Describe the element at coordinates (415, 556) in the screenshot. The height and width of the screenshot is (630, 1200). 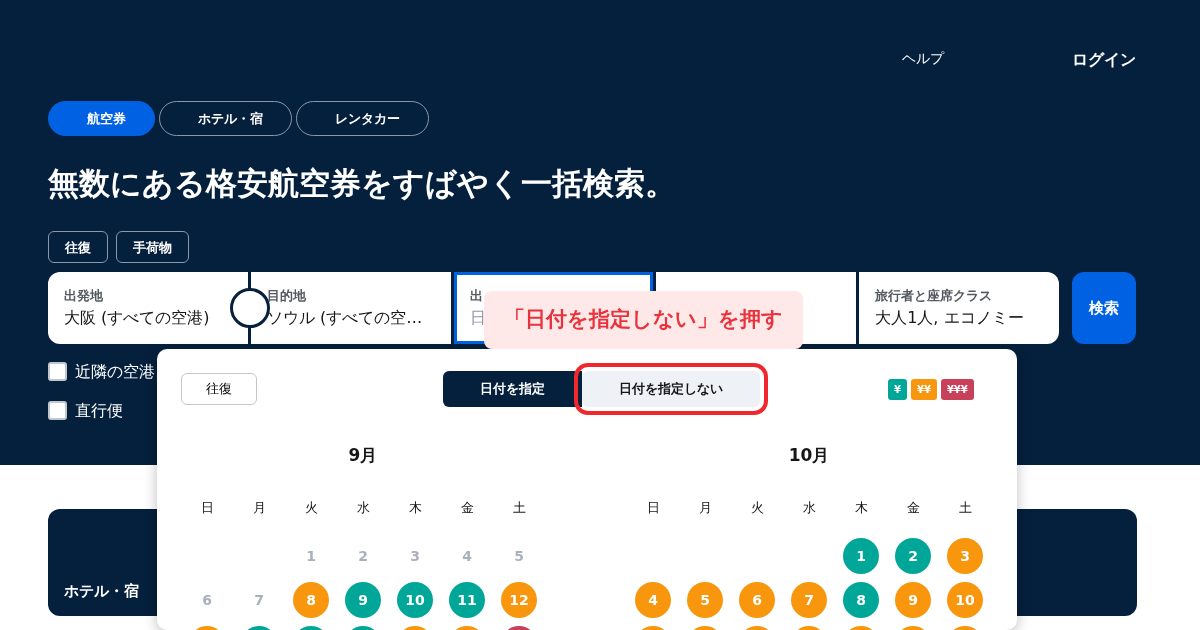
I see `calendar-day: 3` at that location.